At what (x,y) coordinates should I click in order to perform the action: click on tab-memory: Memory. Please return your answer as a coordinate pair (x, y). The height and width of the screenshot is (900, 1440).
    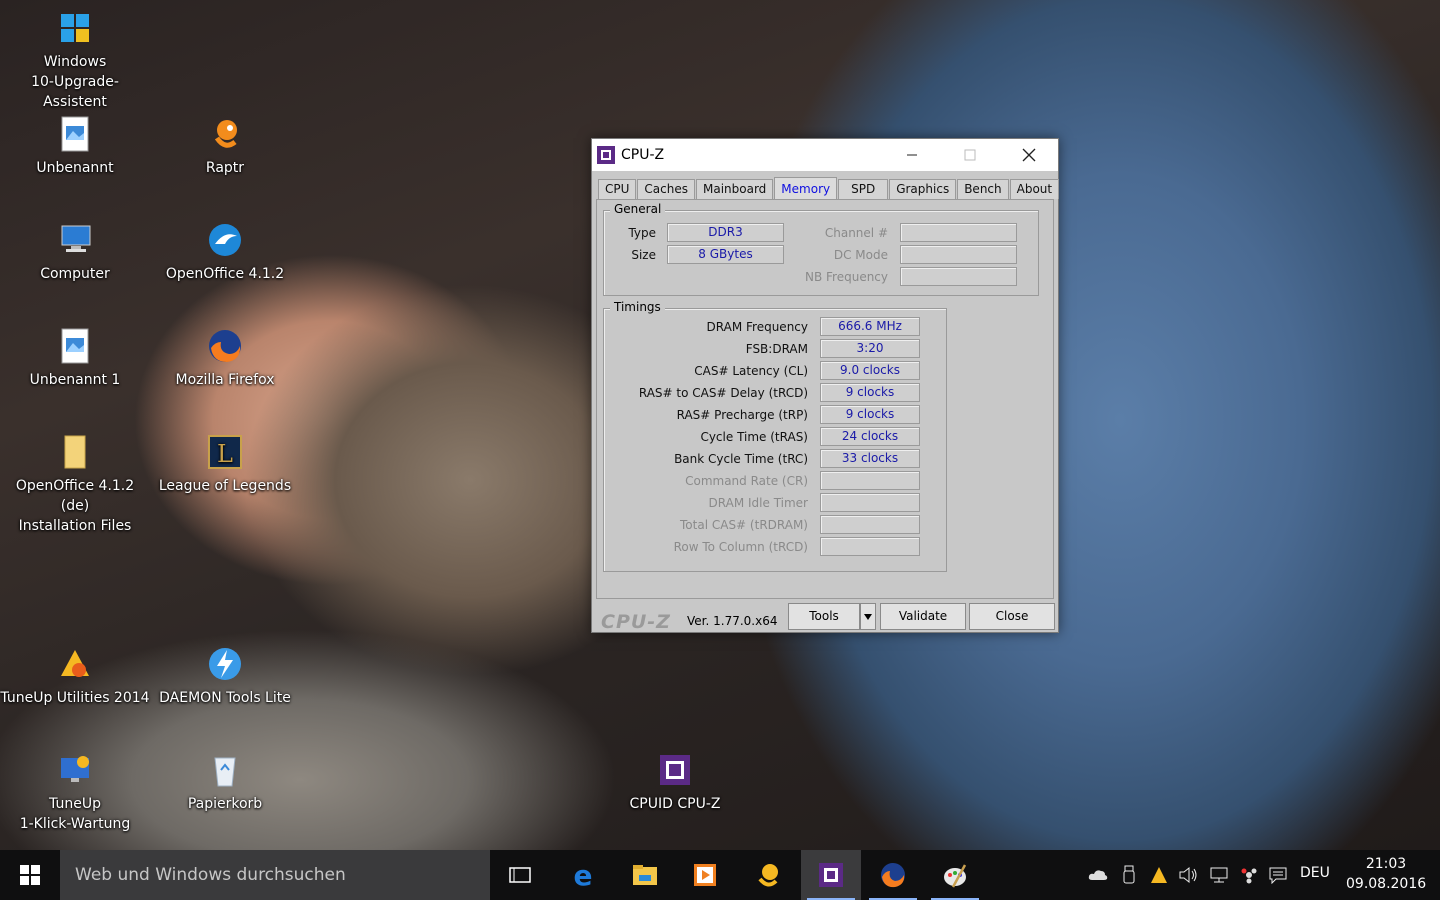
    Looking at the image, I should click on (806, 188).